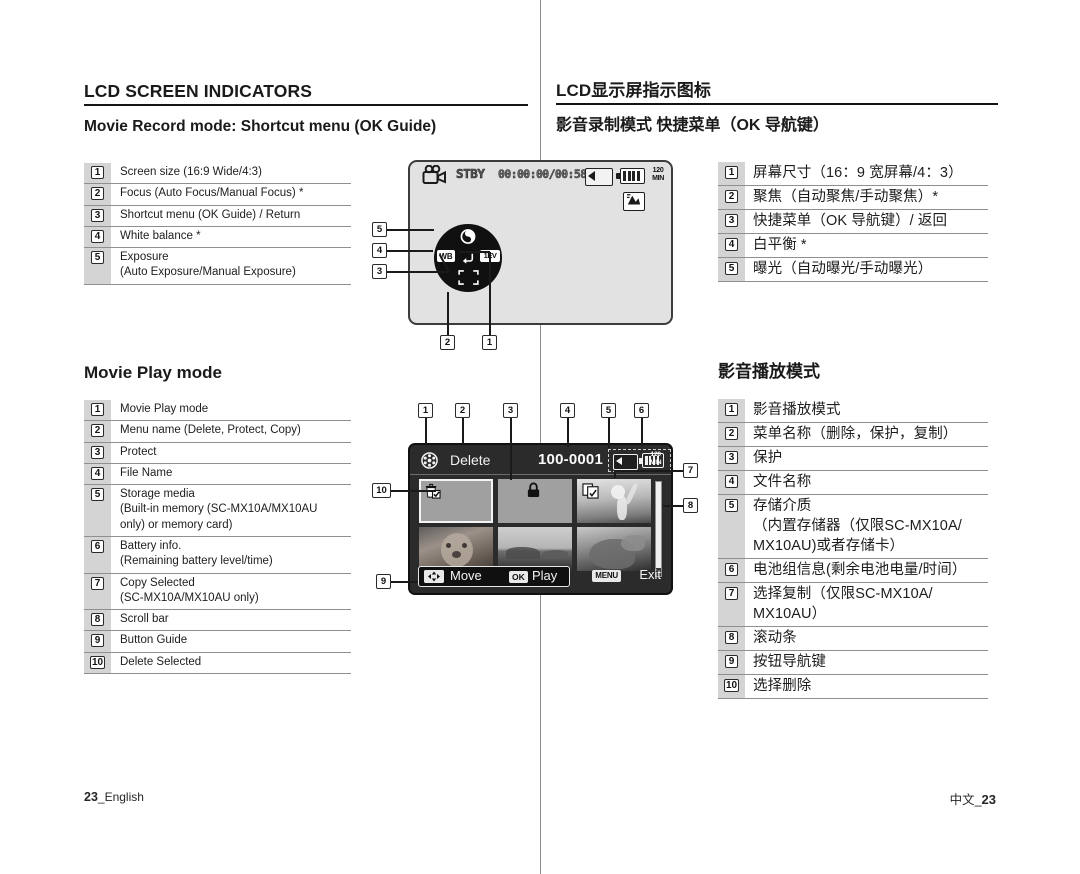 This screenshot has height=874, width=1080. I want to click on menu-key-icon: MENU, so click(606, 576).